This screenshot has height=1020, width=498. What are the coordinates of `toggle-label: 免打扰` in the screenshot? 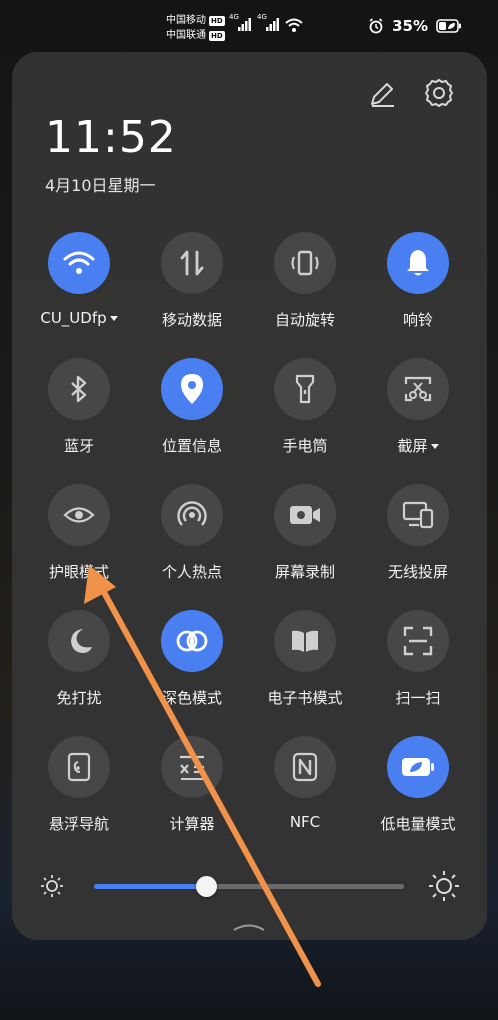 It's located at (79, 698).